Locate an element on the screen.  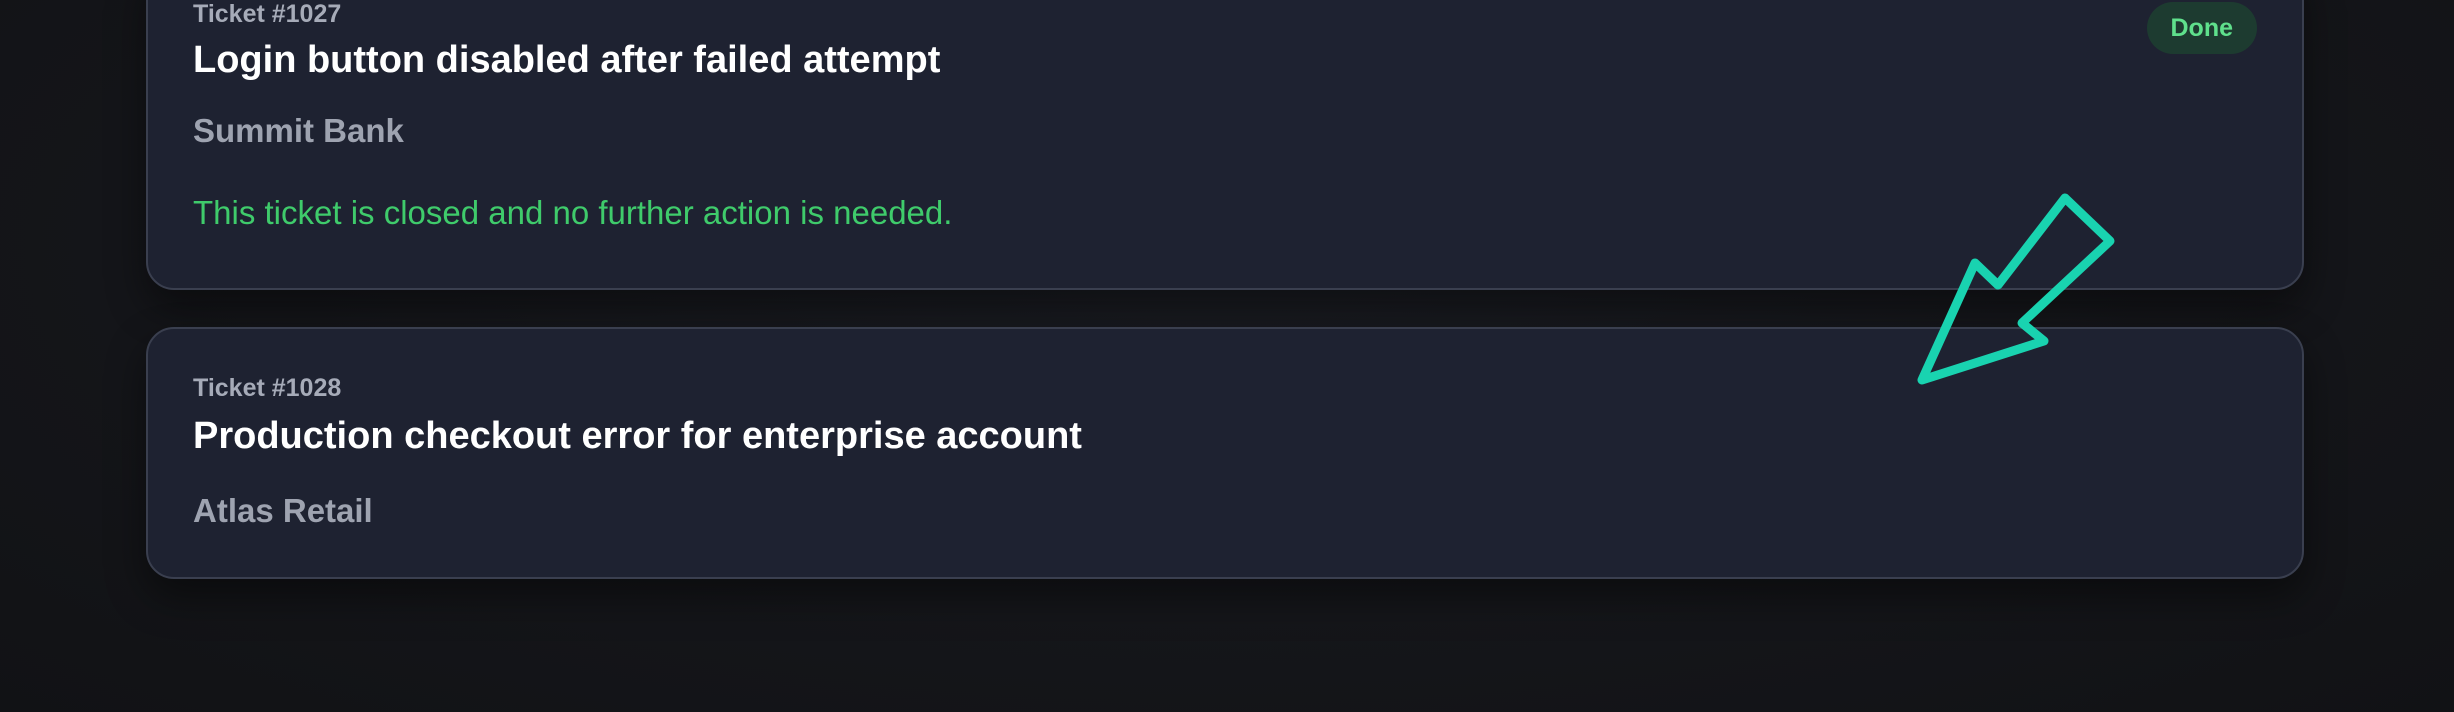
ticket-company: Atlas Retail is located at coordinates (283, 510).